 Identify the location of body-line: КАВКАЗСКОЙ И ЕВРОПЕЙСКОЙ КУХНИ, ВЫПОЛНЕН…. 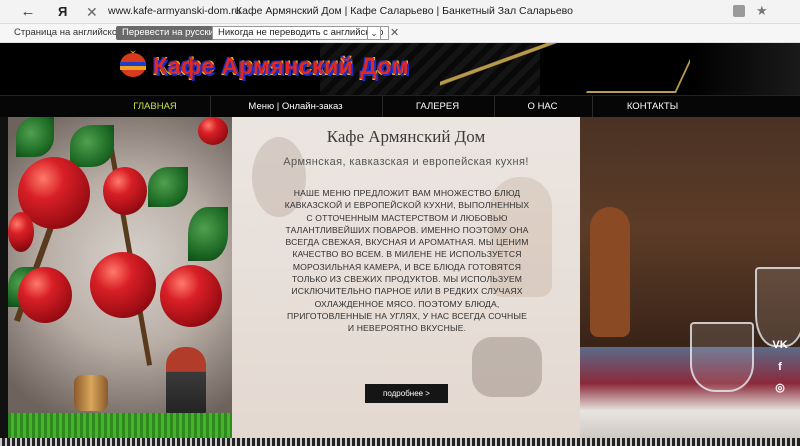
(407, 205).